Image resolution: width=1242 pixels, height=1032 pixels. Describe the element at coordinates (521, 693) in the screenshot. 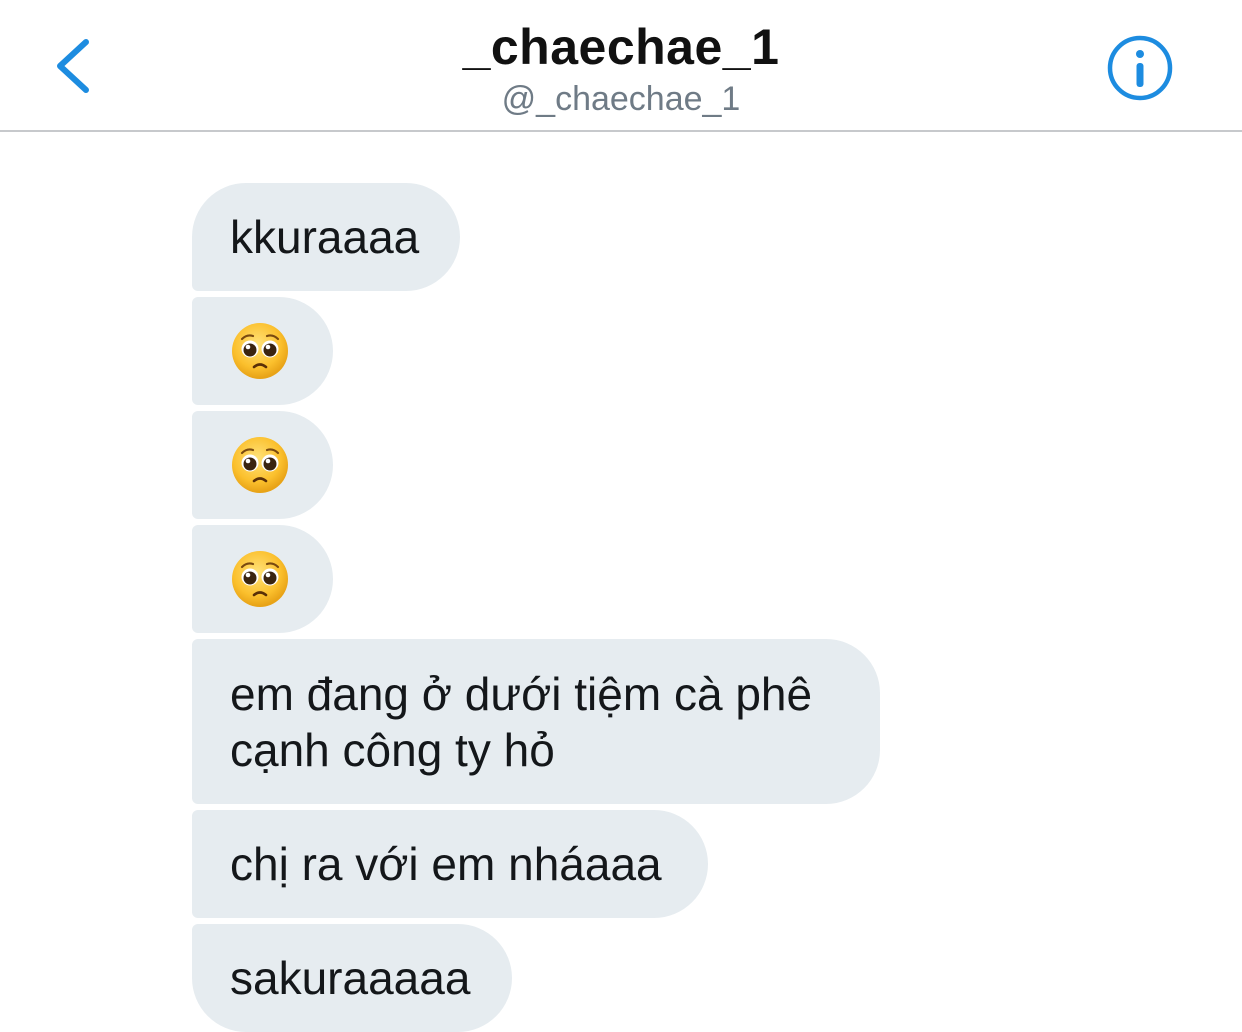

I see `message-text-line: em đang ở dưới tiệm cà phê` at that location.